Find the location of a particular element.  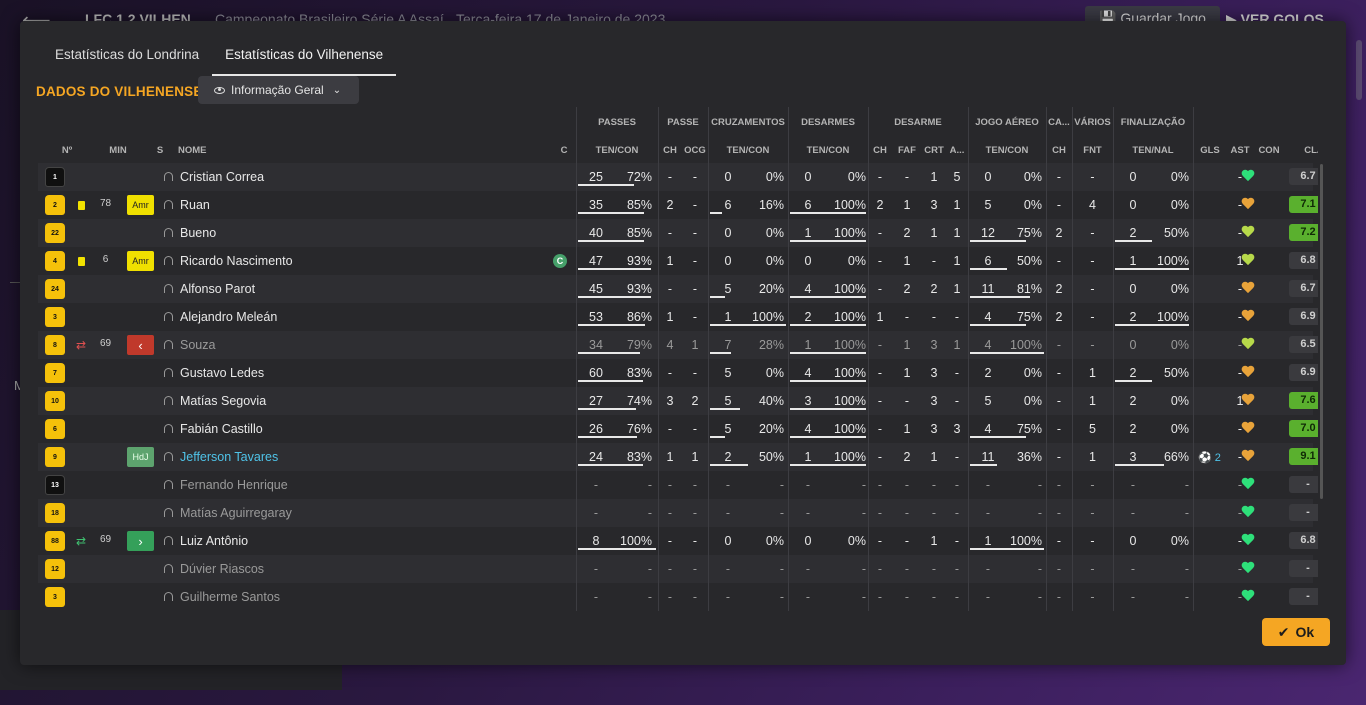

player-name: Fernando Henrique is located at coordinates (360, 485).